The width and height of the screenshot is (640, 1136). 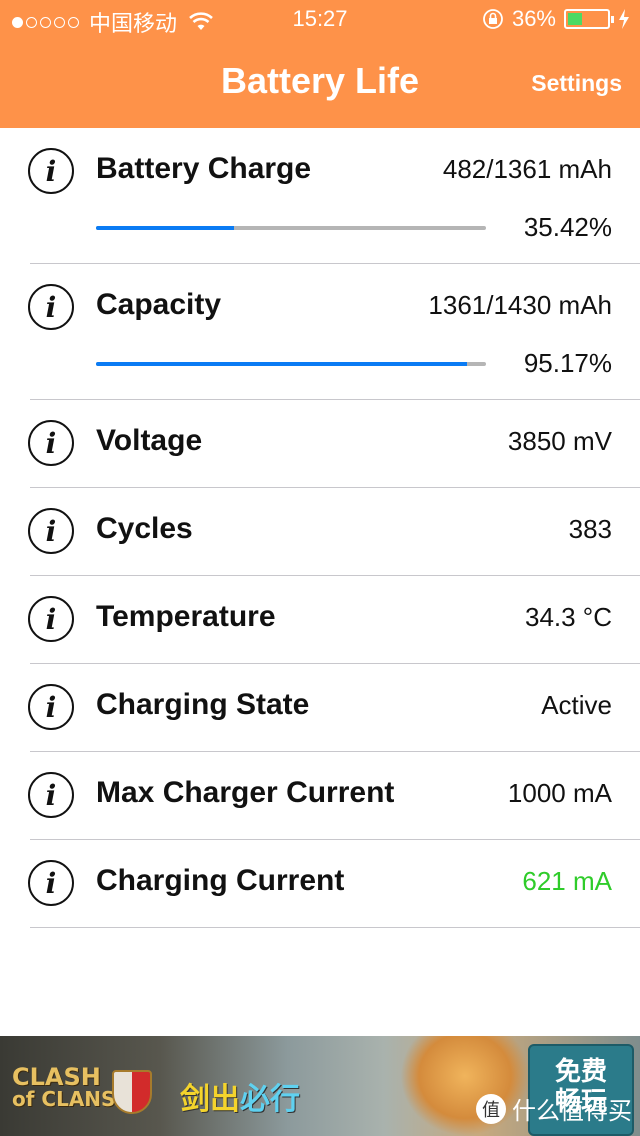 I want to click on row-capacity: i Capacity 1361/1430 mAh 95.17%, so click(x=320, y=332).